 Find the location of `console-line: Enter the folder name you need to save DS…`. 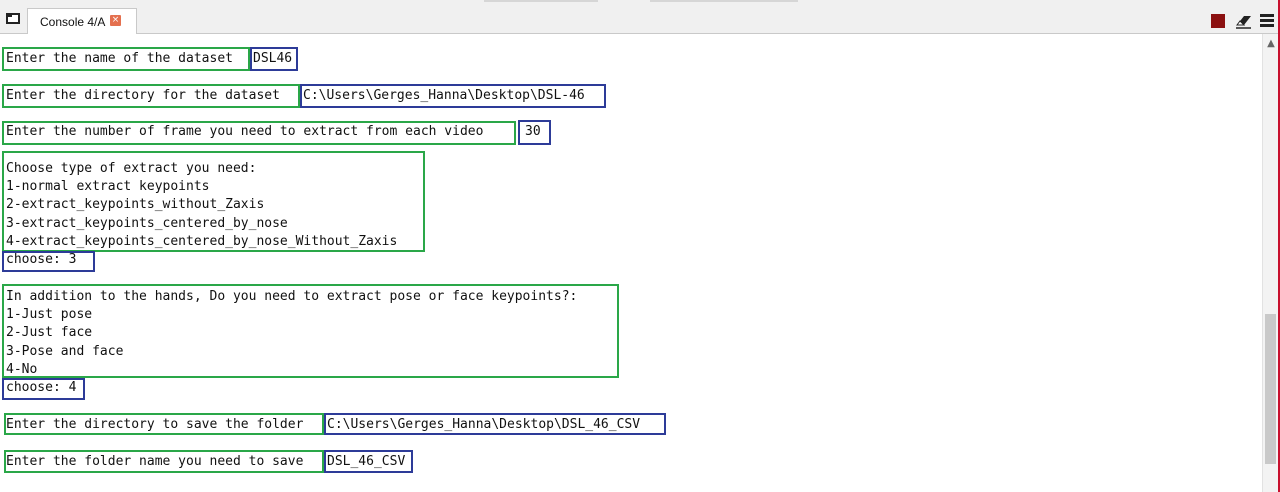

console-line: Enter the folder name you need to save DS… is located at coordinates (205, 462).